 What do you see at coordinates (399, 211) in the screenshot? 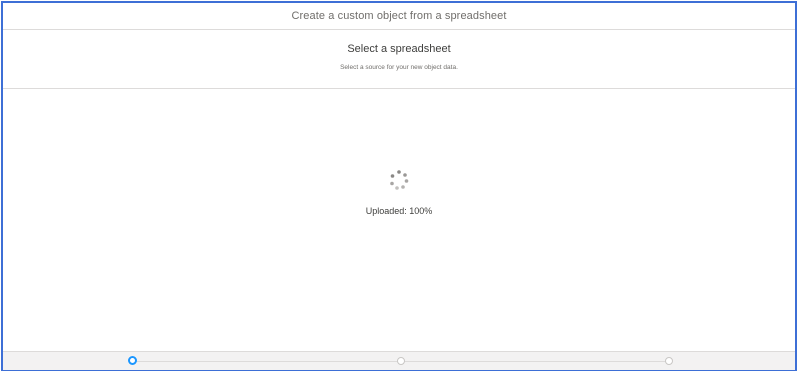
I see `upload-status-text: Uploaded: 100%` at bounding box center [399, 211].